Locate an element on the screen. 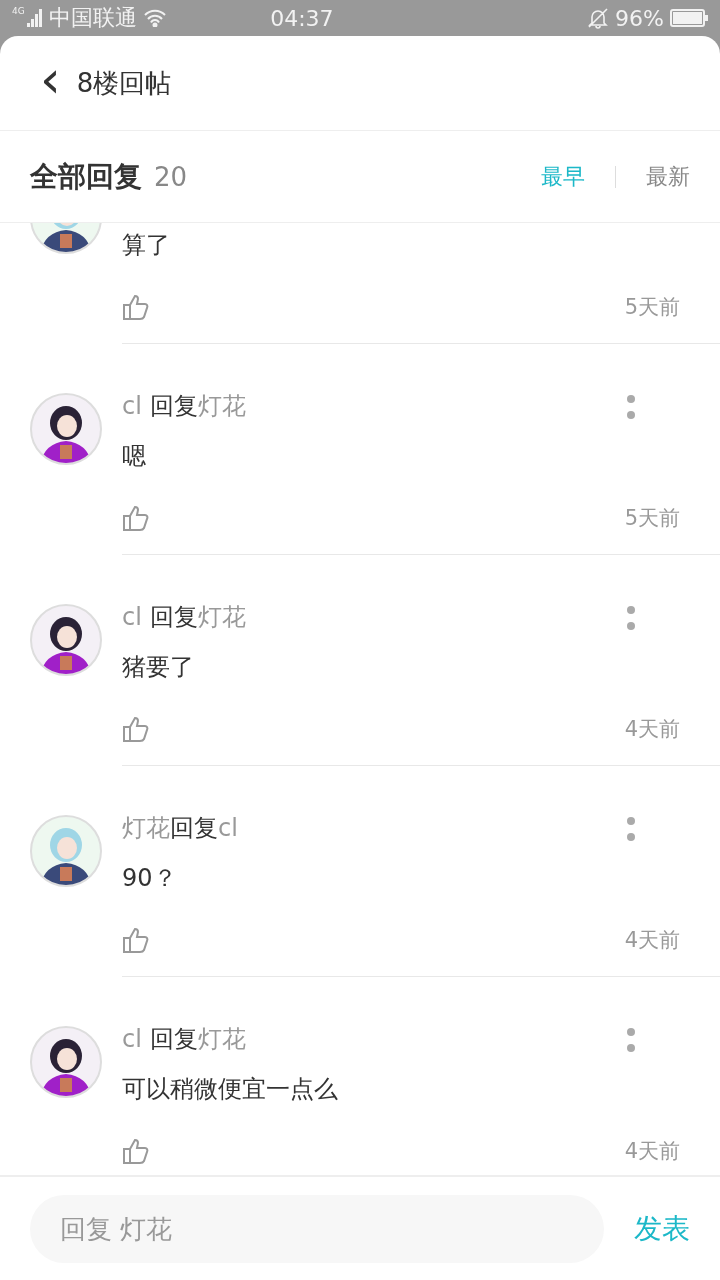  reply-text: 猪要了 is located at coordinates (158, 666).